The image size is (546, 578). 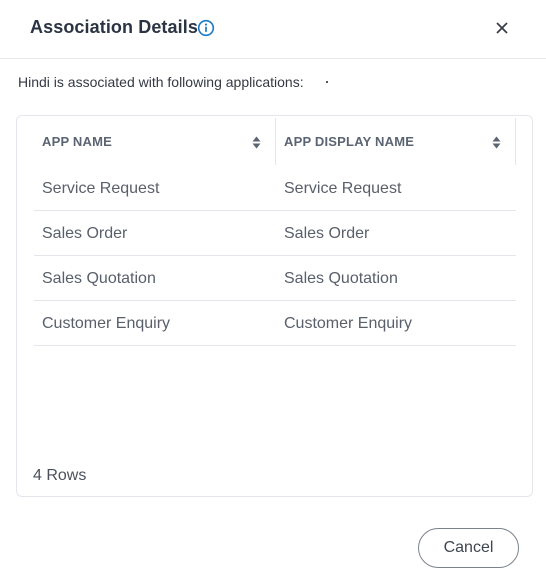 What do you see at coordinates (99, 278) in the screenshot?
I see `app-name-cell: Sales Quotation` at bounding box center [99, 278].